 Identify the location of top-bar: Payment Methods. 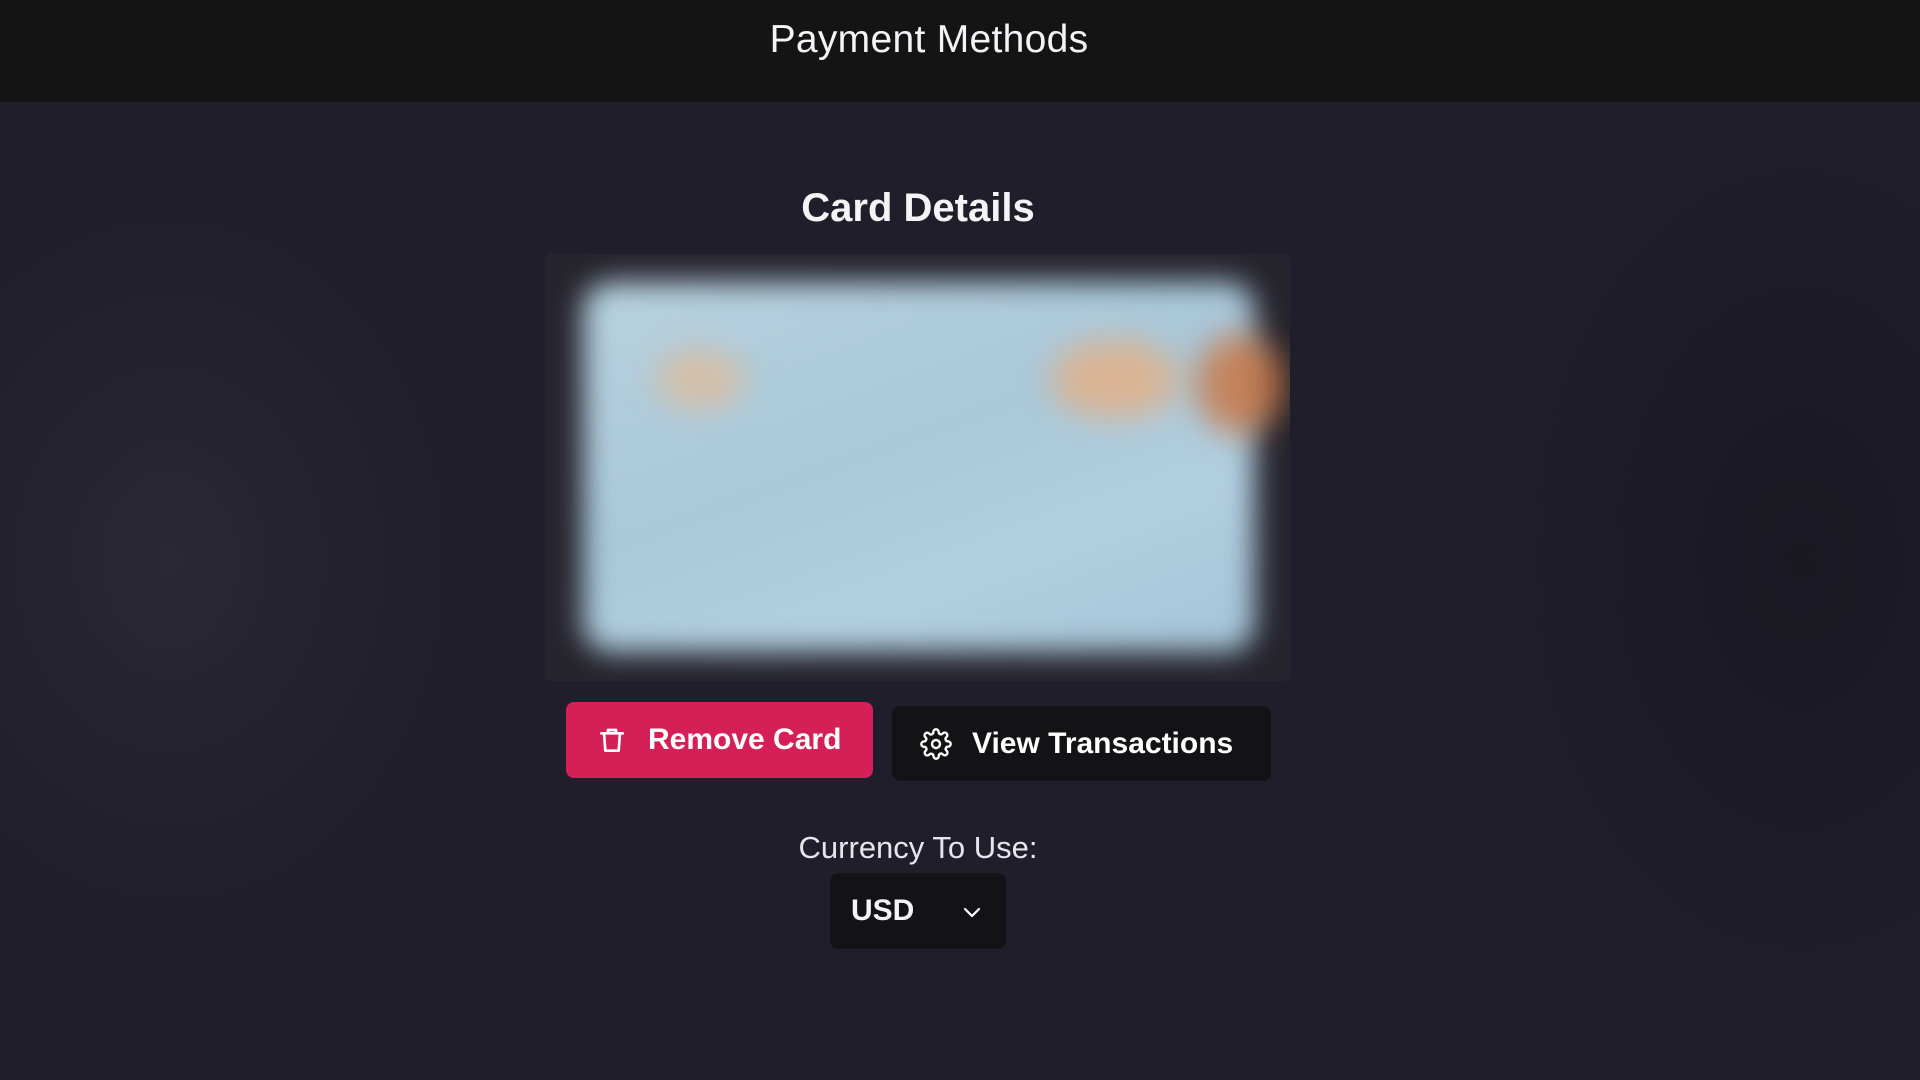
(960, 51).